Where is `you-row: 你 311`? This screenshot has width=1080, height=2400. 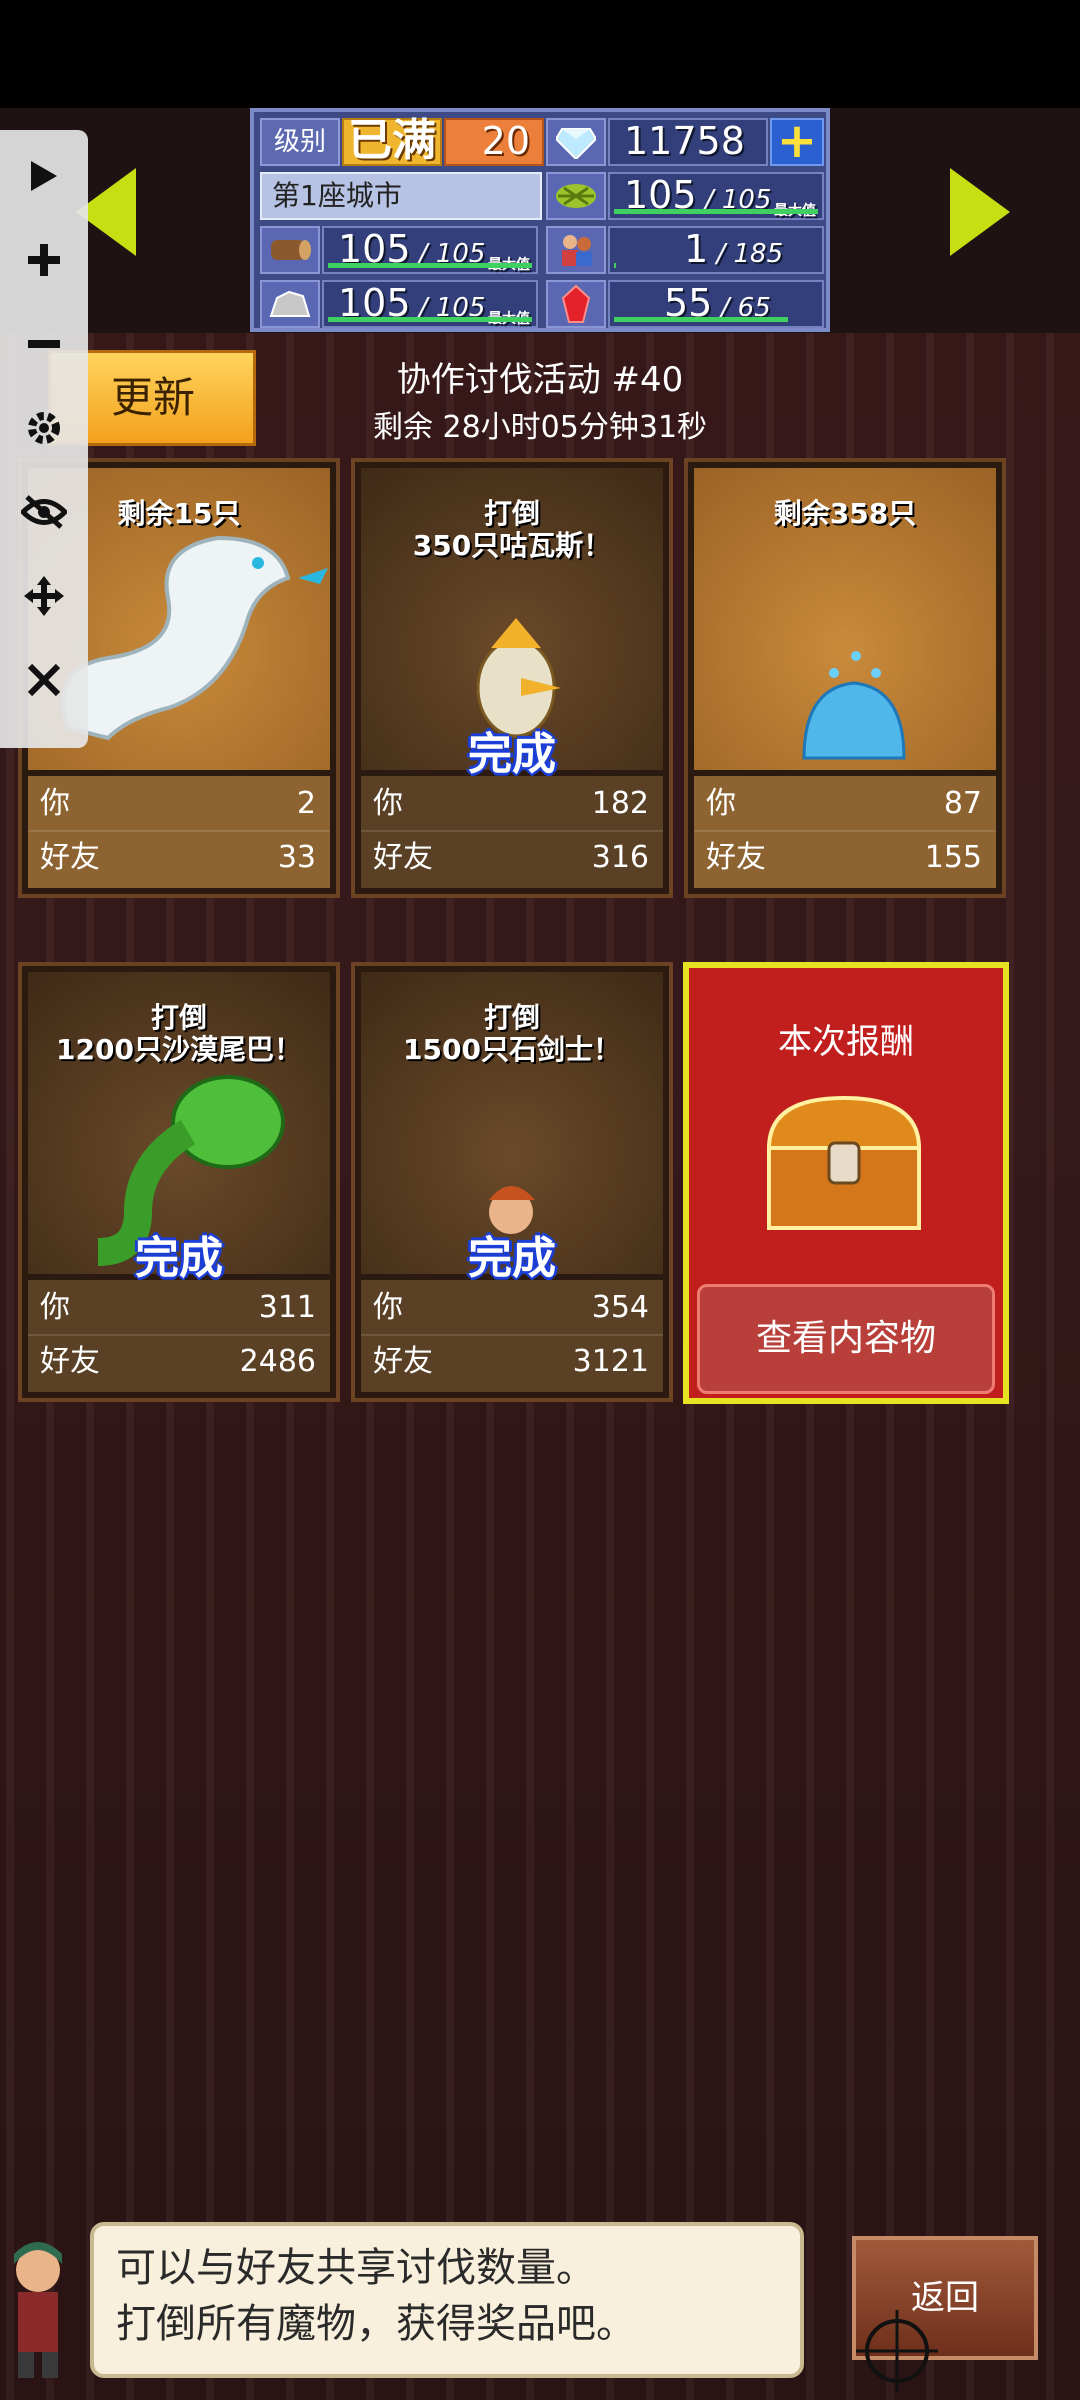
you-row: 你 311 is located at coordinates (178, 1308).